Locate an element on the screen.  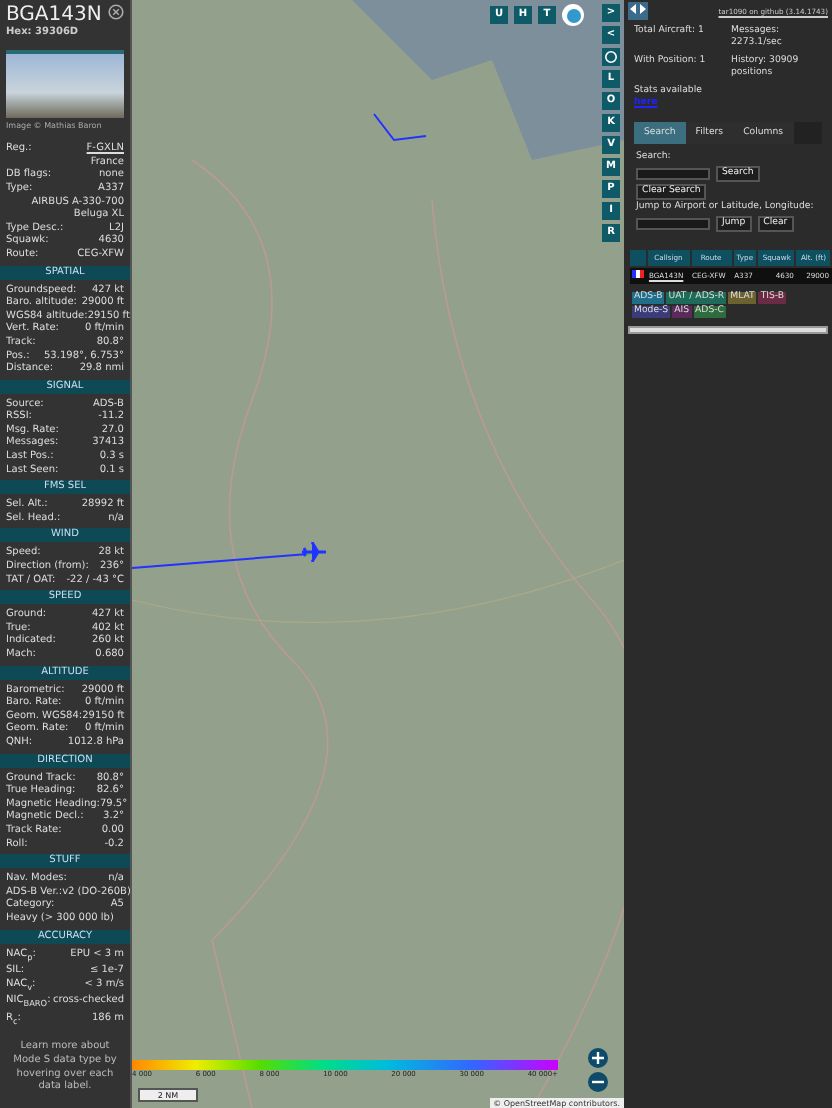
photo-placeholder is located at coordinates (65, 83).